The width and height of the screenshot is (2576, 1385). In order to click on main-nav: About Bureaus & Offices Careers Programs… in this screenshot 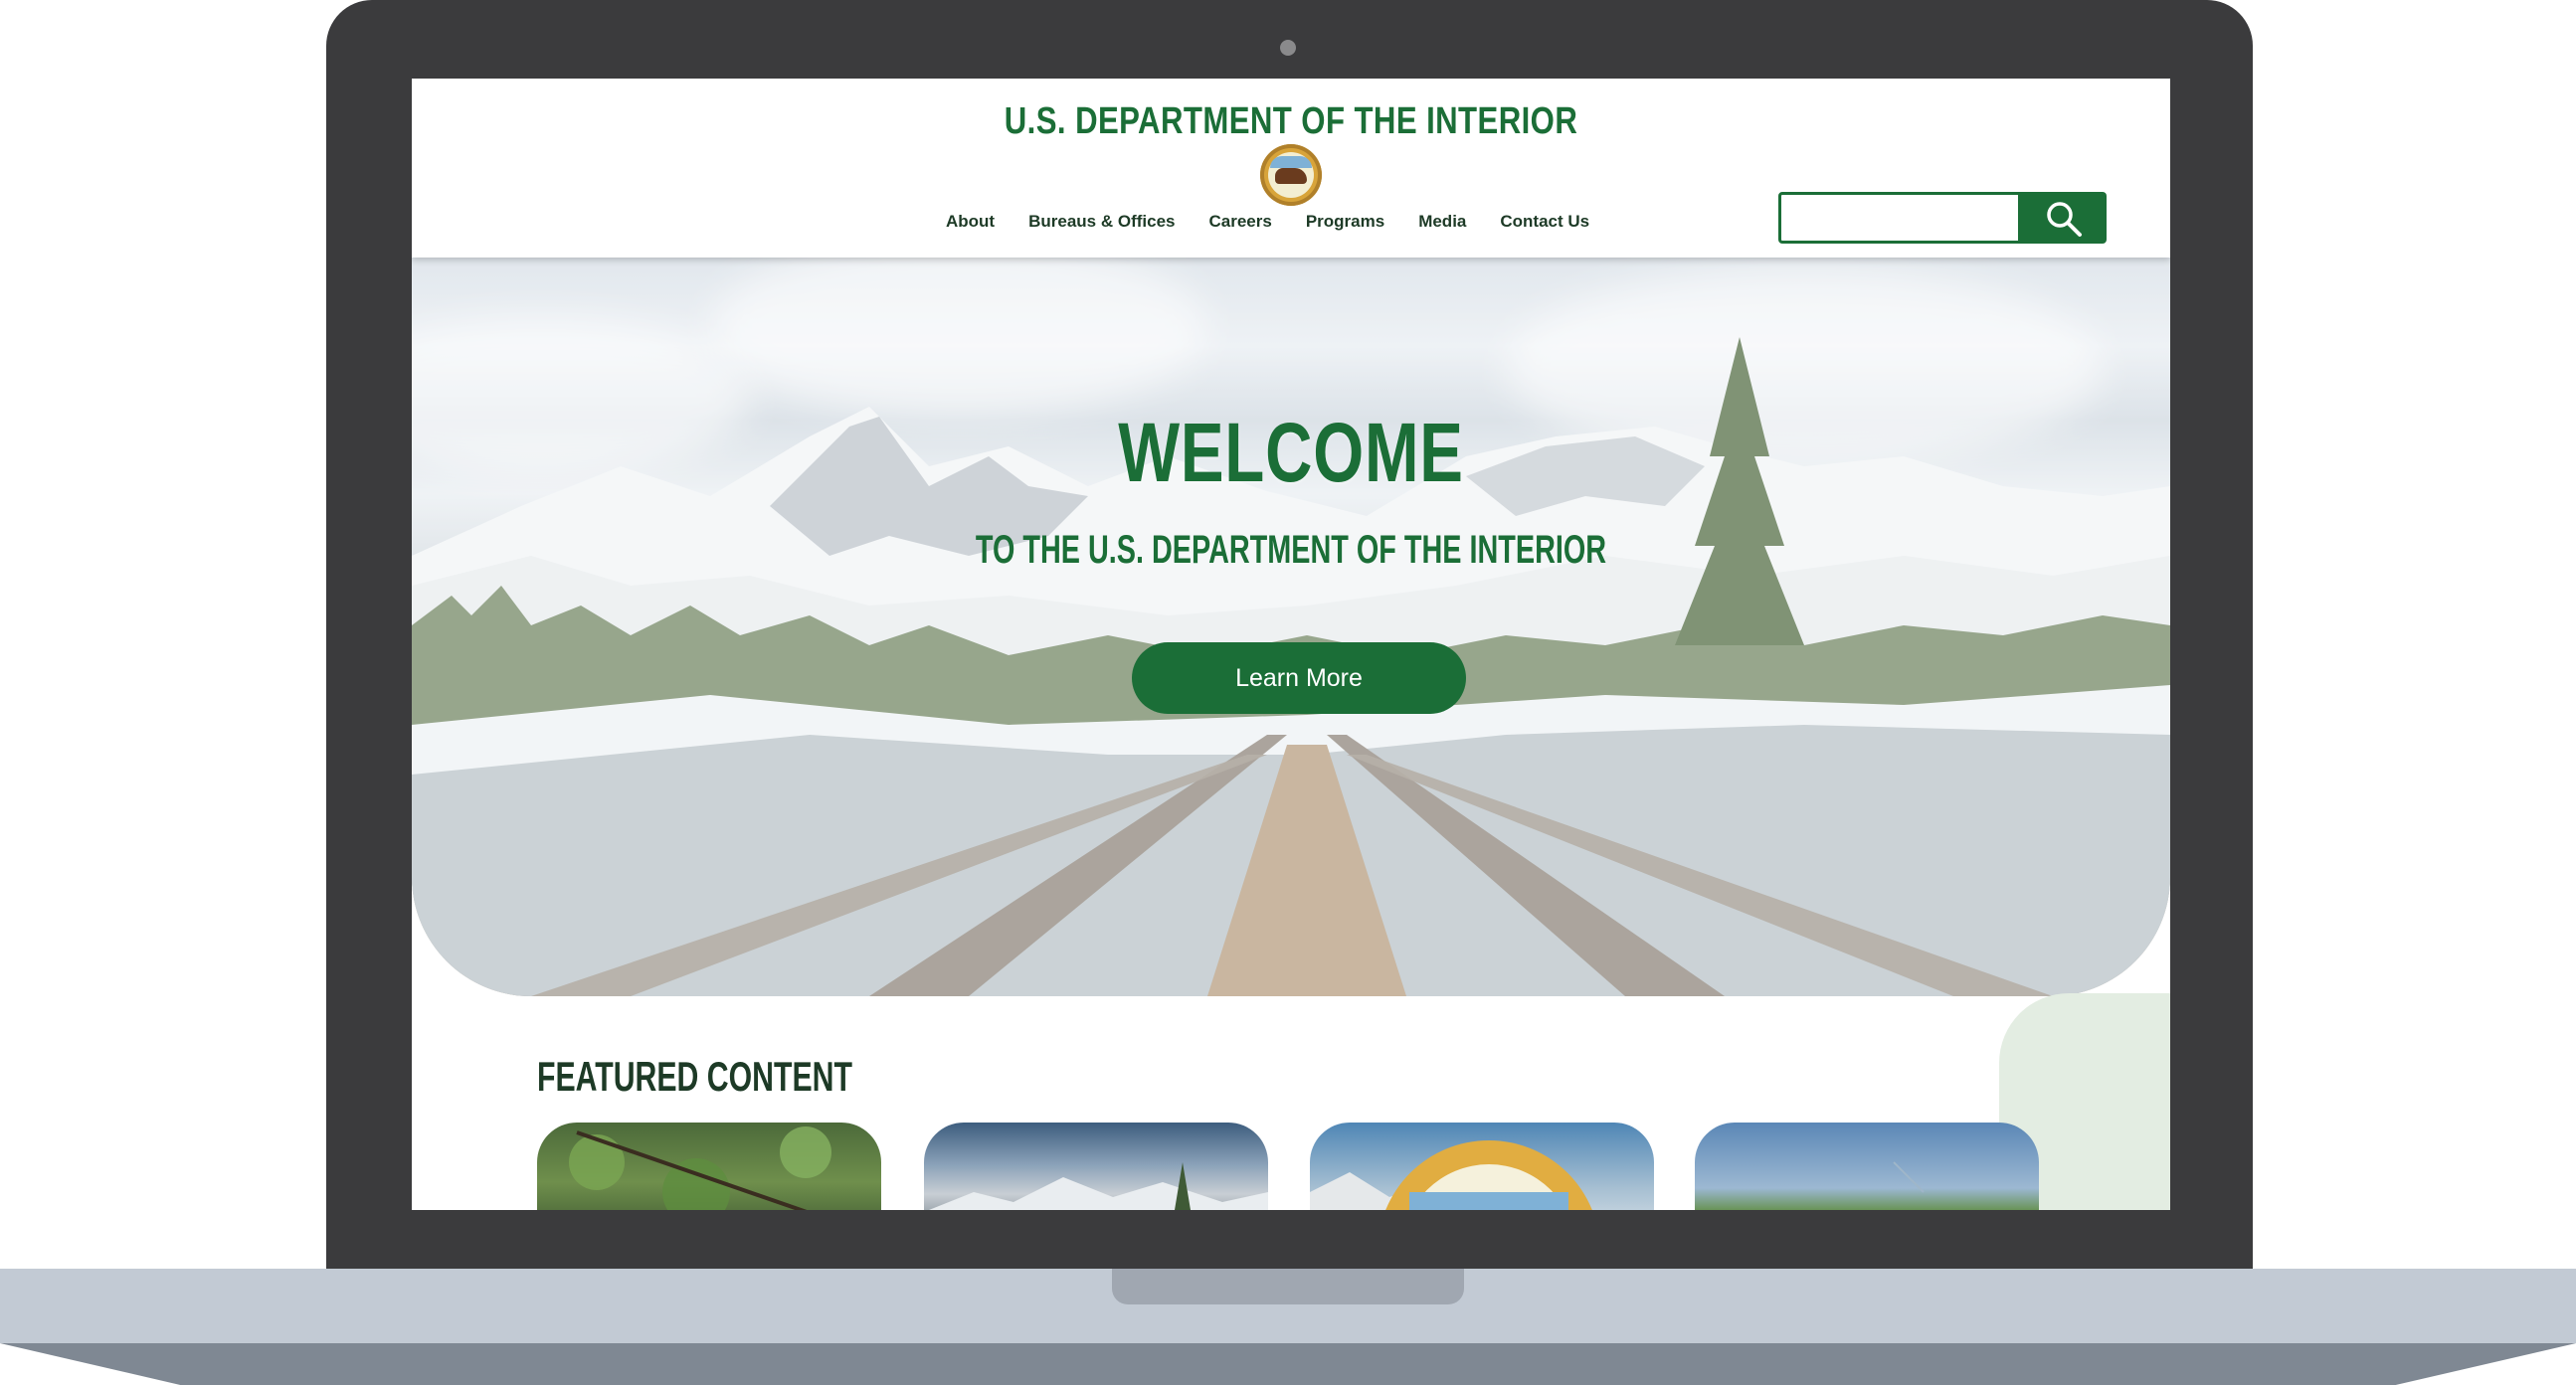, I will do `click(1267, 222)`.